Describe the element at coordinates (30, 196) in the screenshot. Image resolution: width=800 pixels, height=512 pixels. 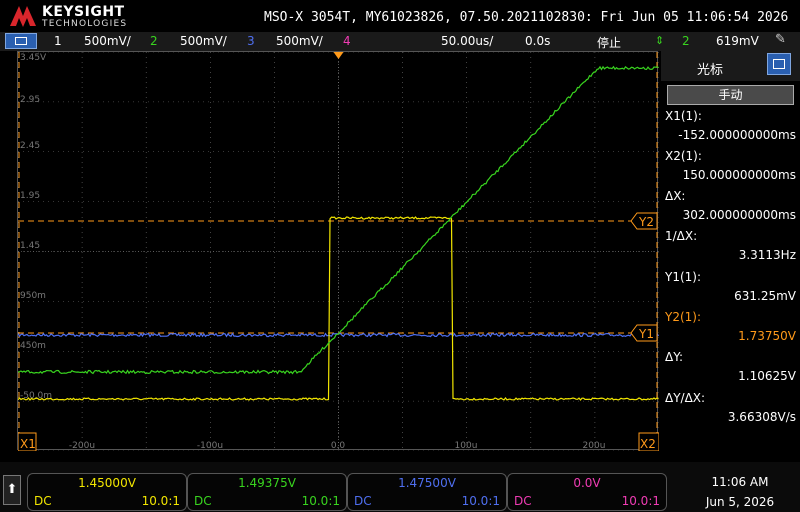
I see `y-tick-label: 1.95` at that location.